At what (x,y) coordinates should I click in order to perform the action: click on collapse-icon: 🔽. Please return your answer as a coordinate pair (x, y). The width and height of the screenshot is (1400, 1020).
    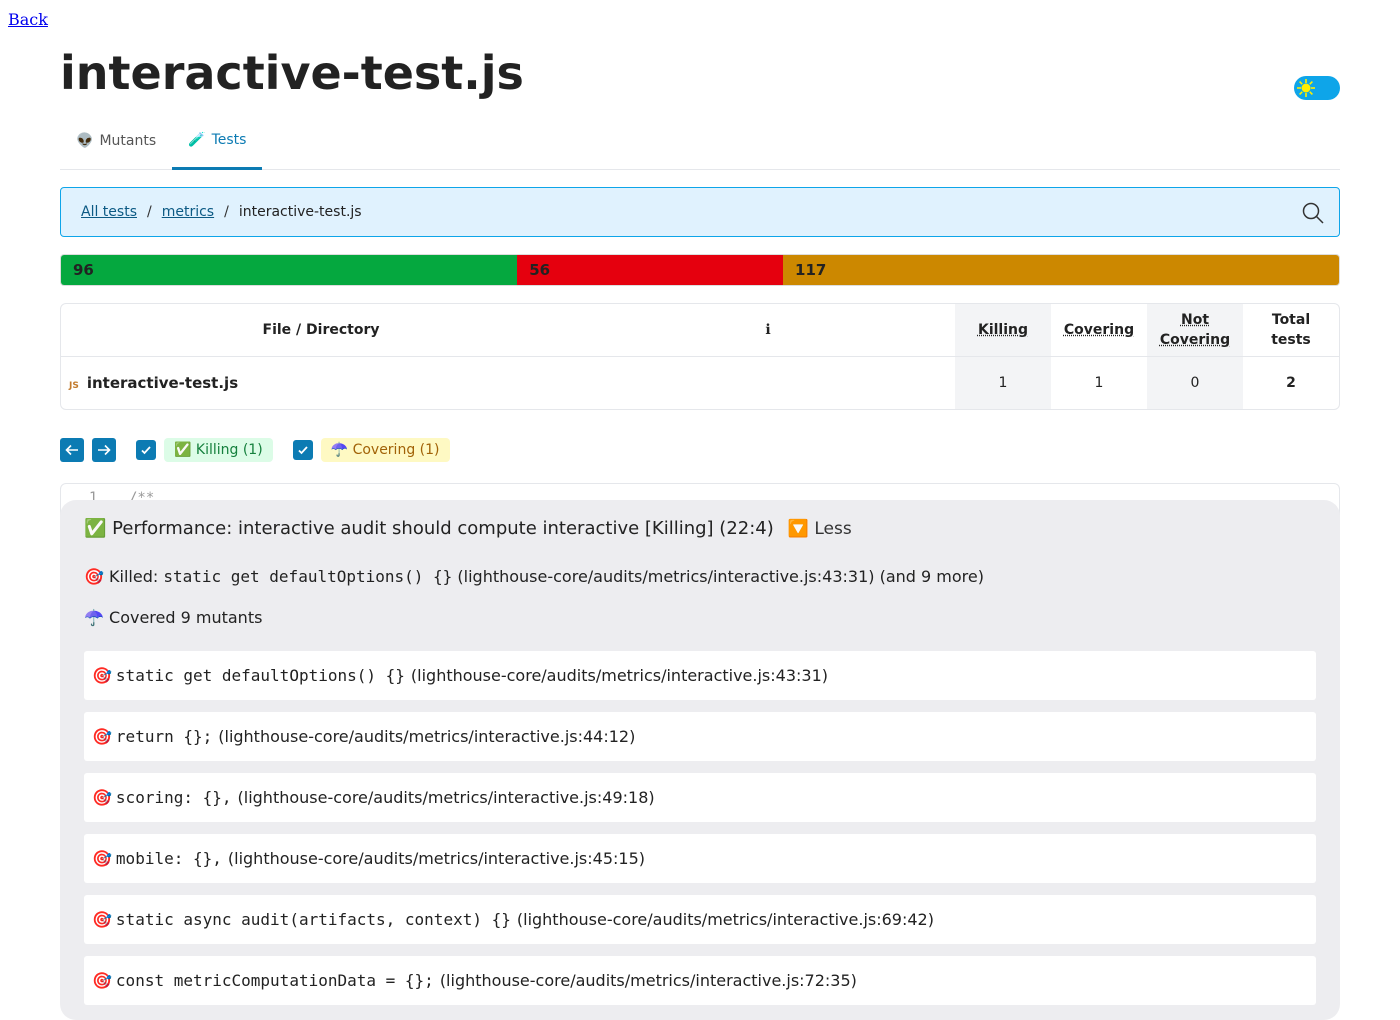
    Looking at the image, I should click on (798, 528).